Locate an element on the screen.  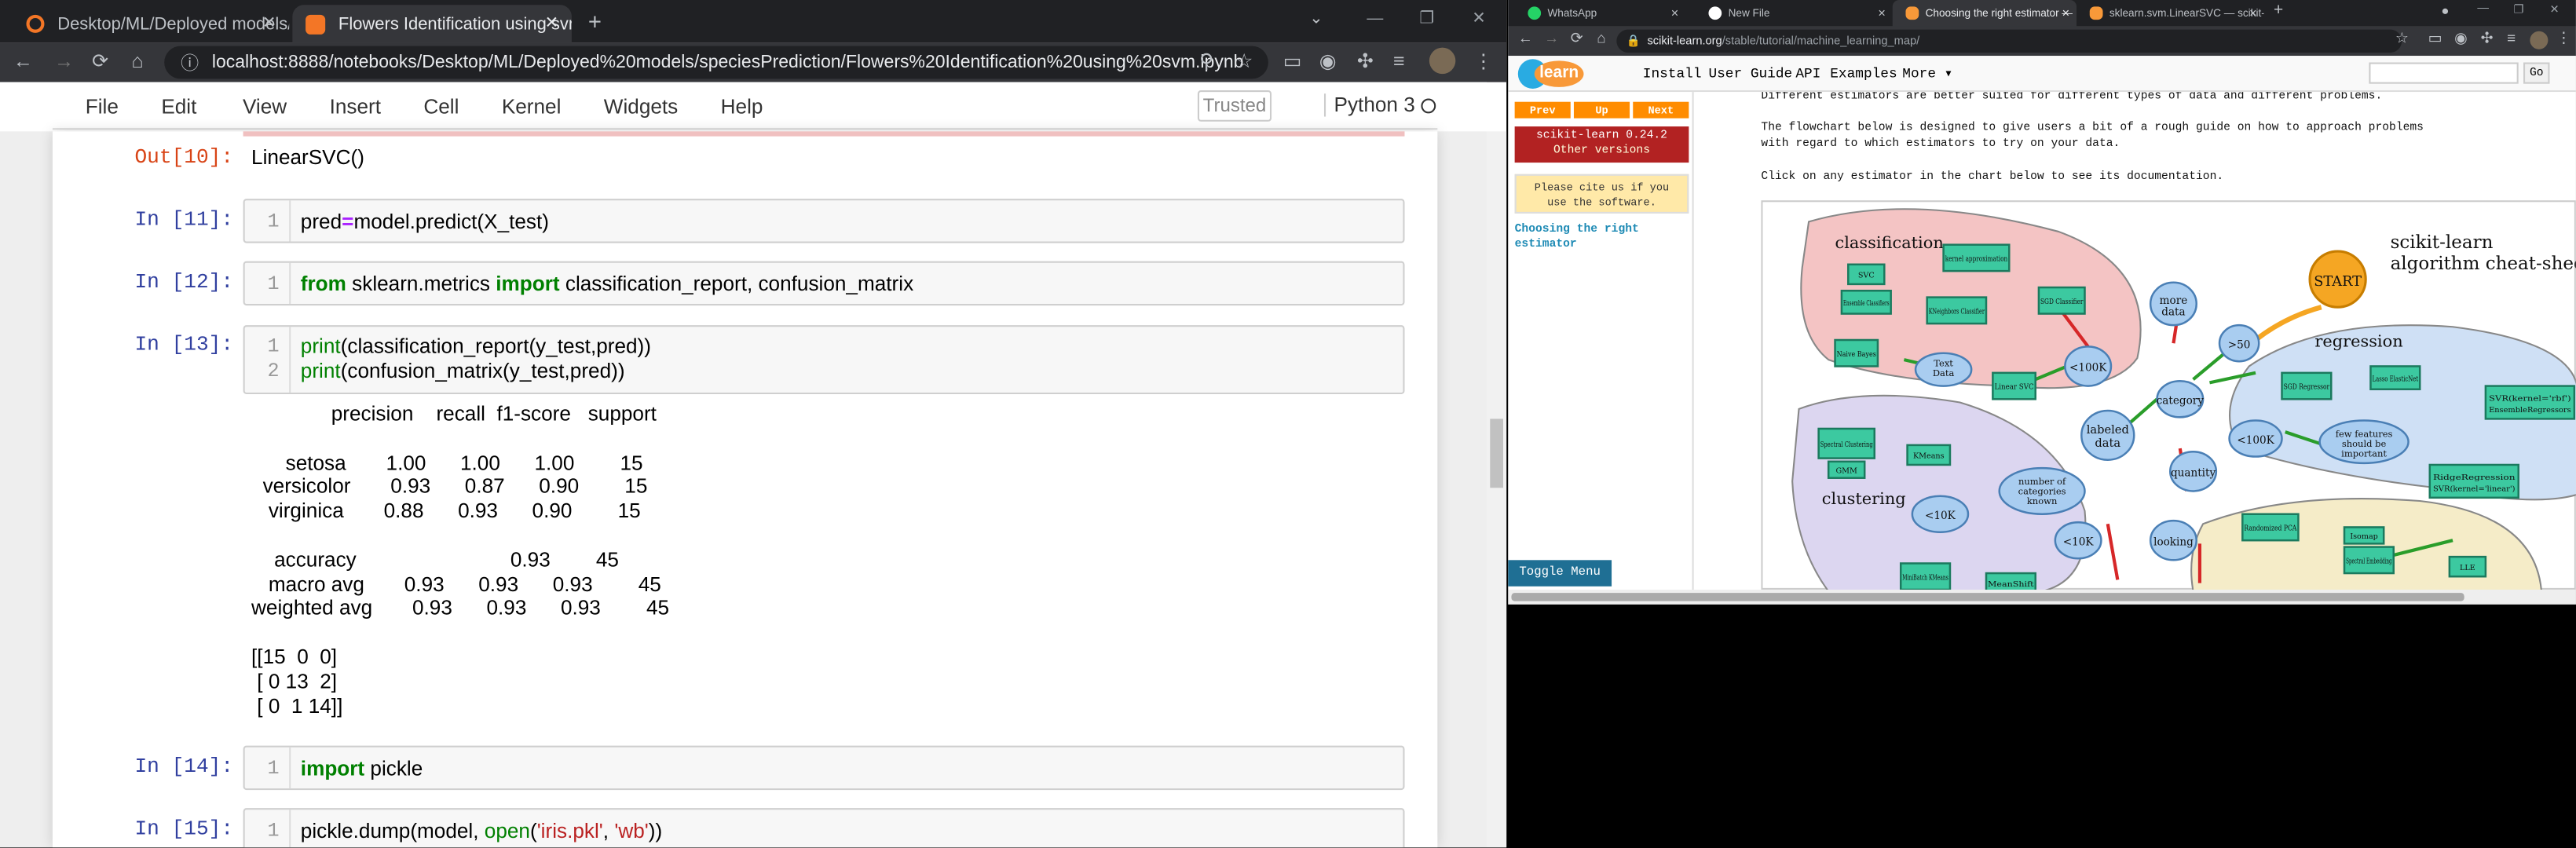
menu-cell: Cell is located at coordinates (441, 106).